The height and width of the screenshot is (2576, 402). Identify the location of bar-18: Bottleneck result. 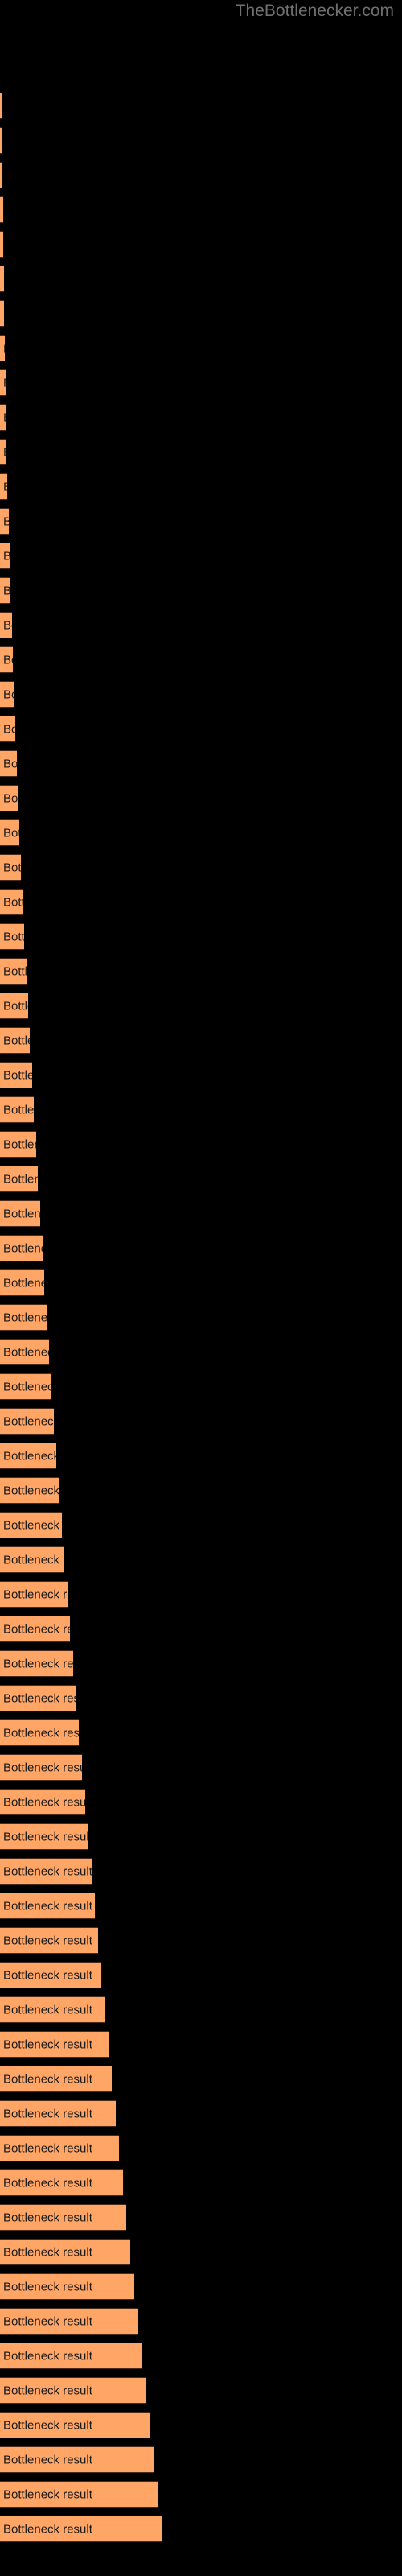
(7, 694).